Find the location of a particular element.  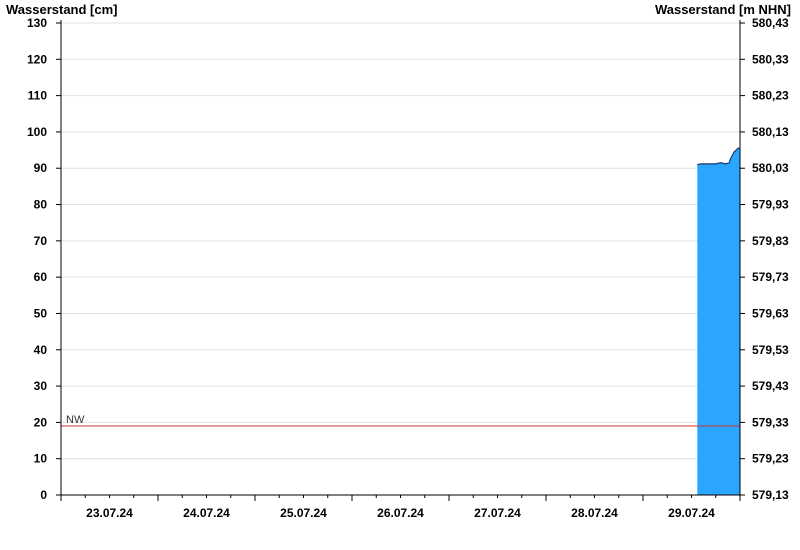

right-tick-label: 580,33 is located at coordinates (770, 59).